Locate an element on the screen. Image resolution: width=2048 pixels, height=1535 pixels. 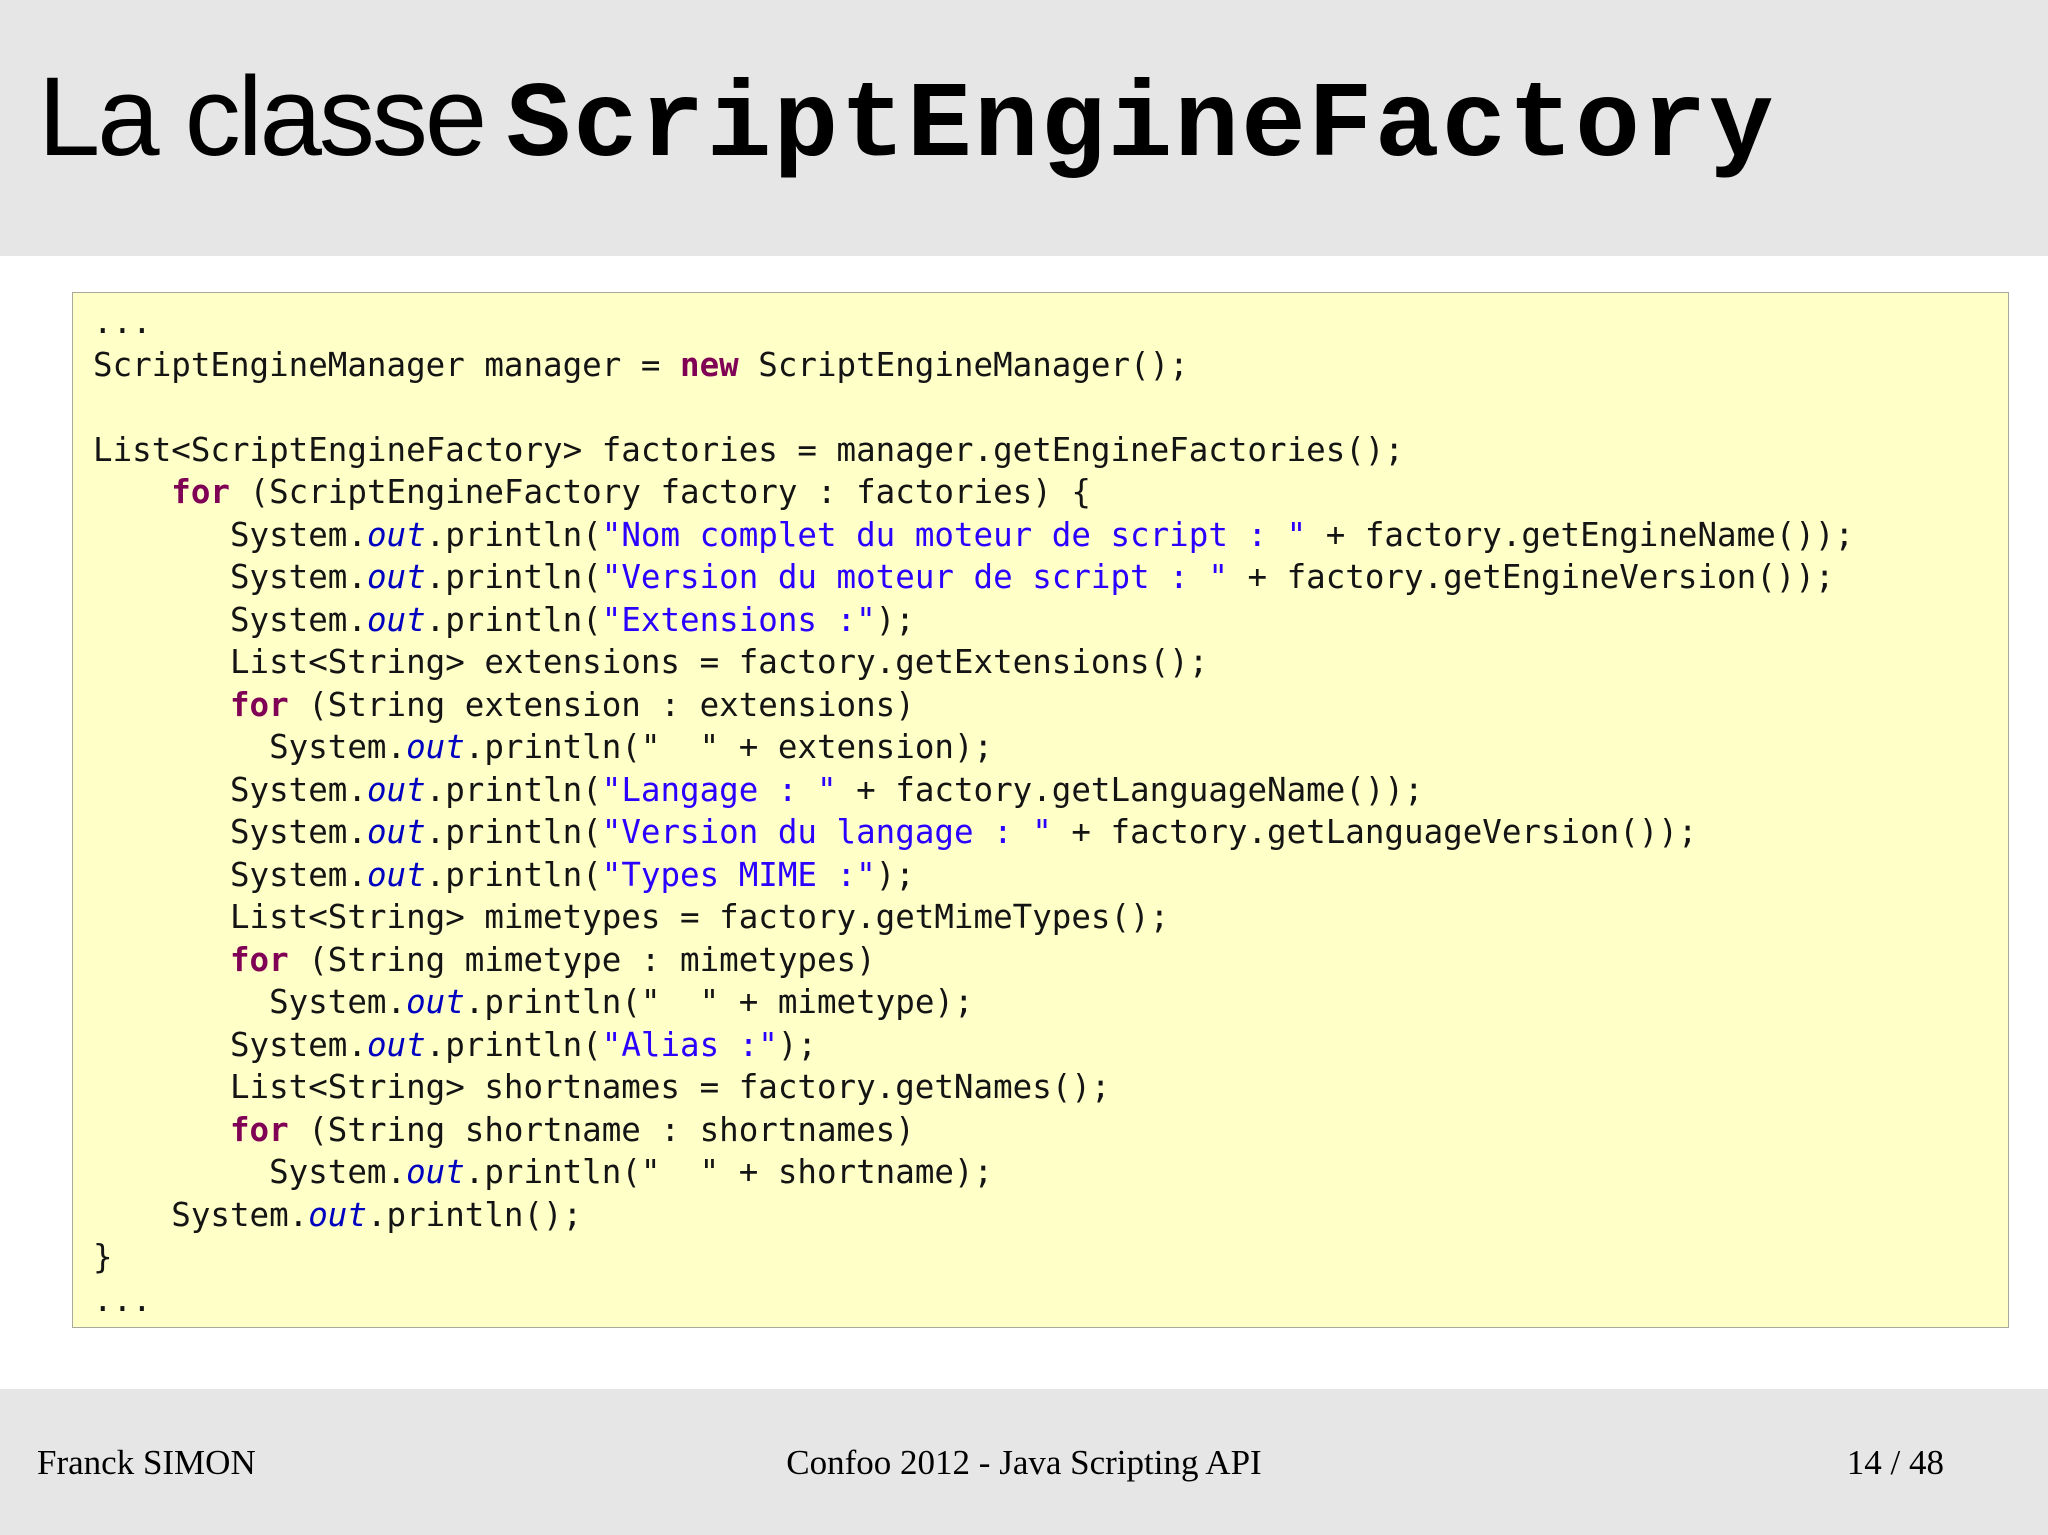
footer-event: Confoo 2012 - Java Scripting API is located at coordinates (1024, 1462).